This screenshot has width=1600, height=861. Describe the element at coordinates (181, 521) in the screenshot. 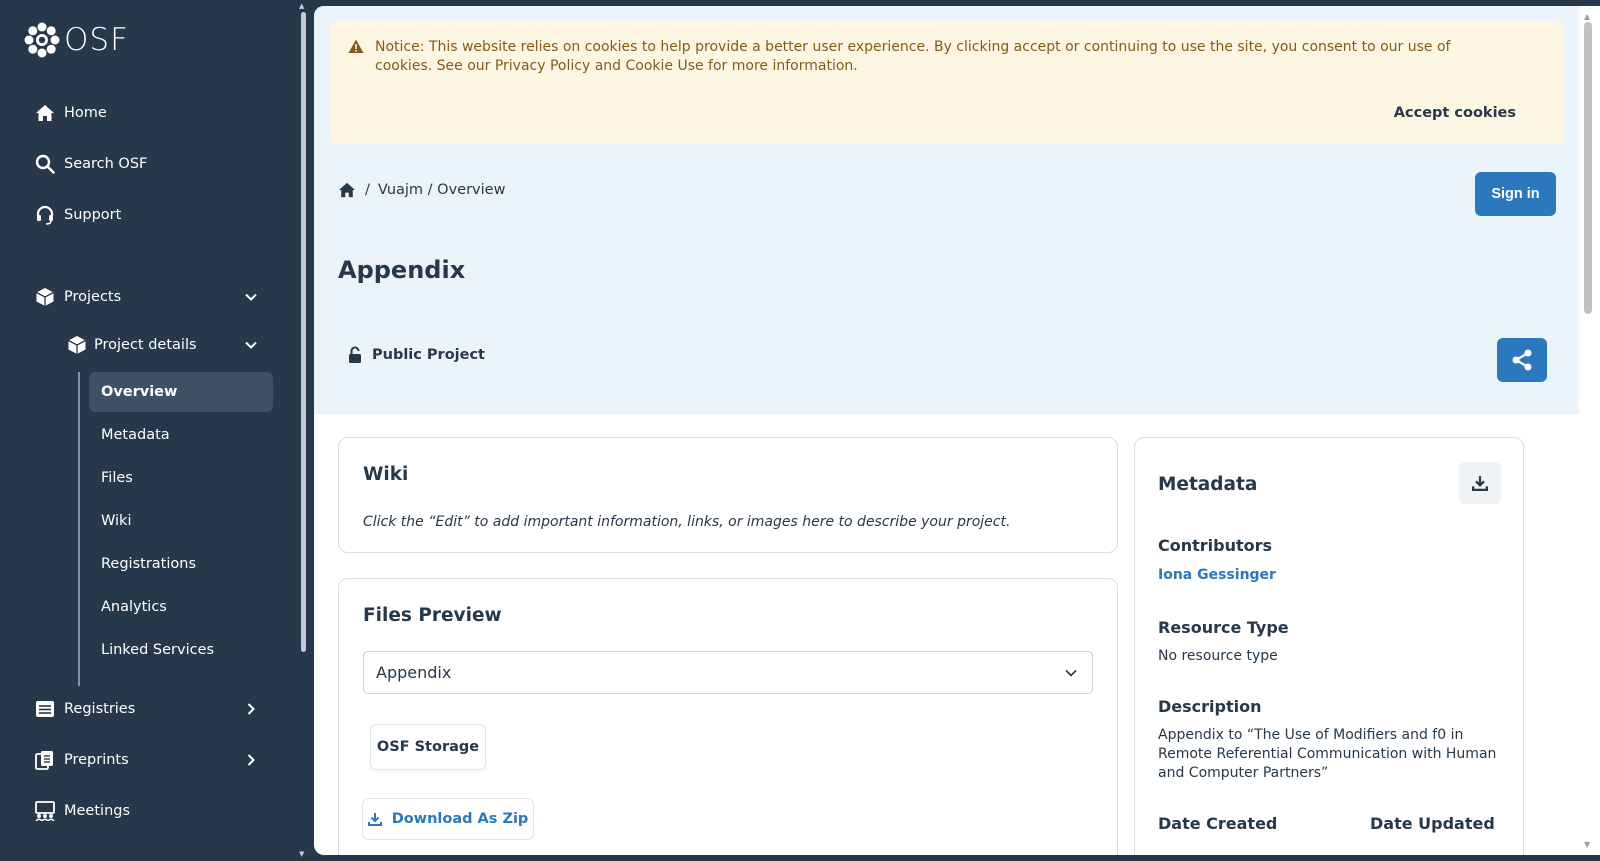

I see `sidebar-item-wiki: Wiki` at that location.